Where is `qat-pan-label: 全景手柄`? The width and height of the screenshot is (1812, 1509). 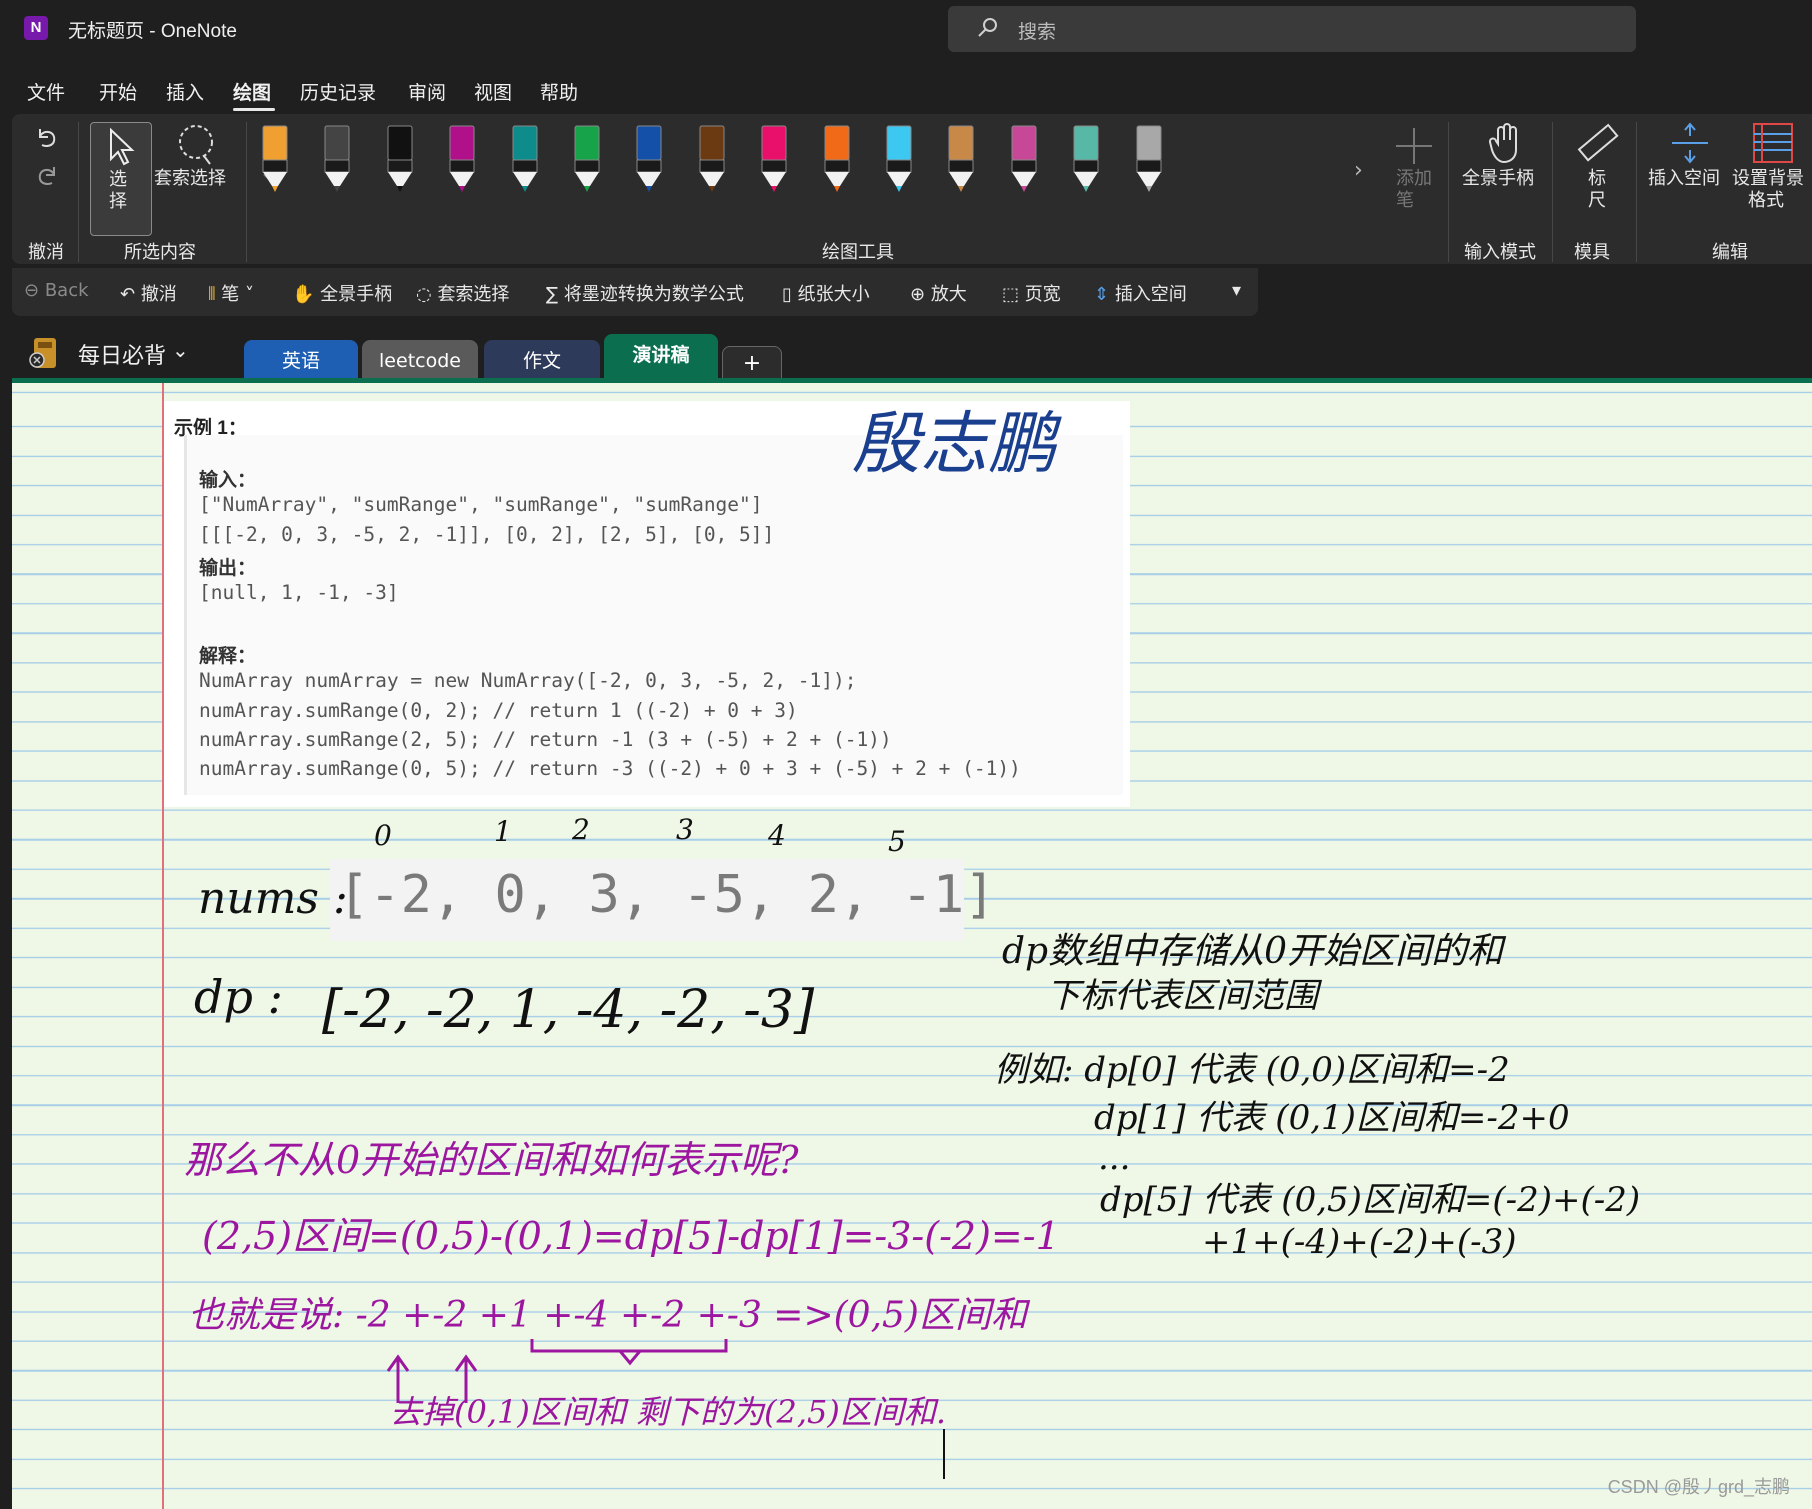 qat-pan-label: 全景手柄 is located at coordinates (356, 294).